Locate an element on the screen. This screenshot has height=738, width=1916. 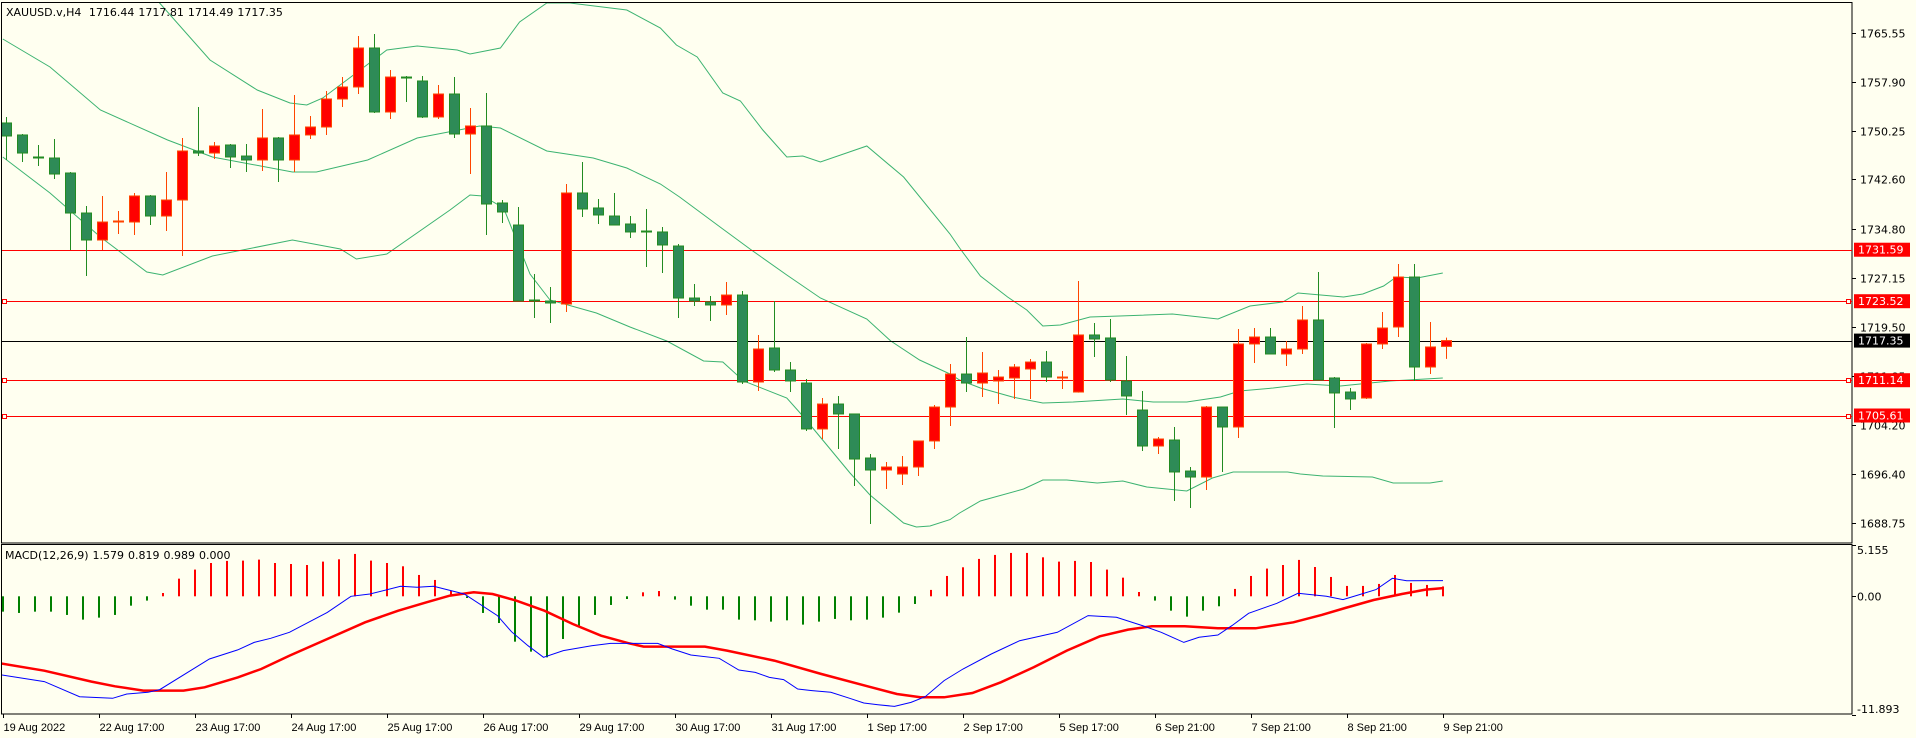
price-tick-label: 1750.25 is located at coordinates (1883, 132).